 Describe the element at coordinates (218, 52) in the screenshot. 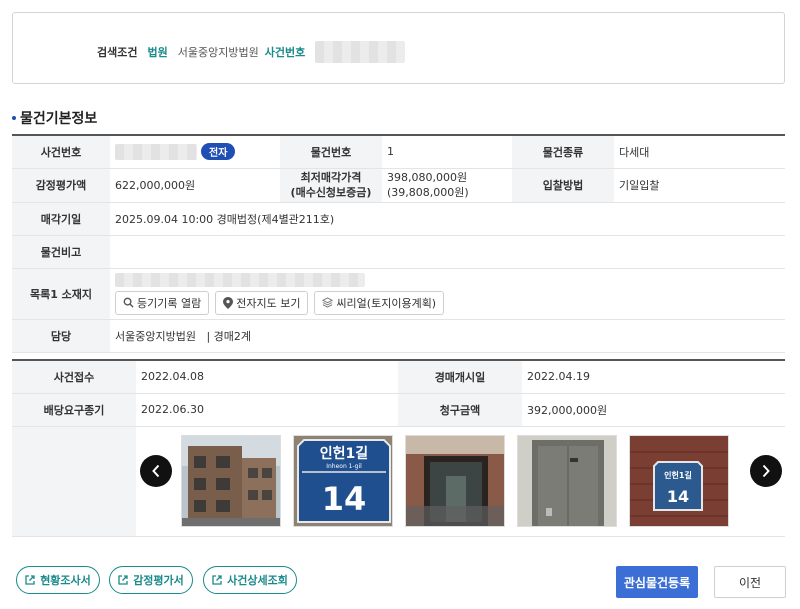

I see `court-value: 서울중앙지방법원` at that location.